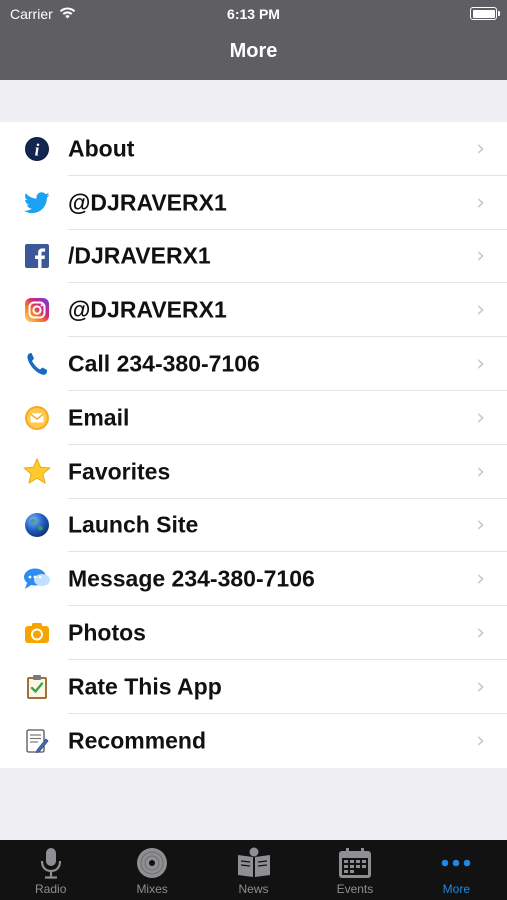 This screenshot has width=507, height=900. I want to click on list-item-label: Rate This App, so click(145, 686).